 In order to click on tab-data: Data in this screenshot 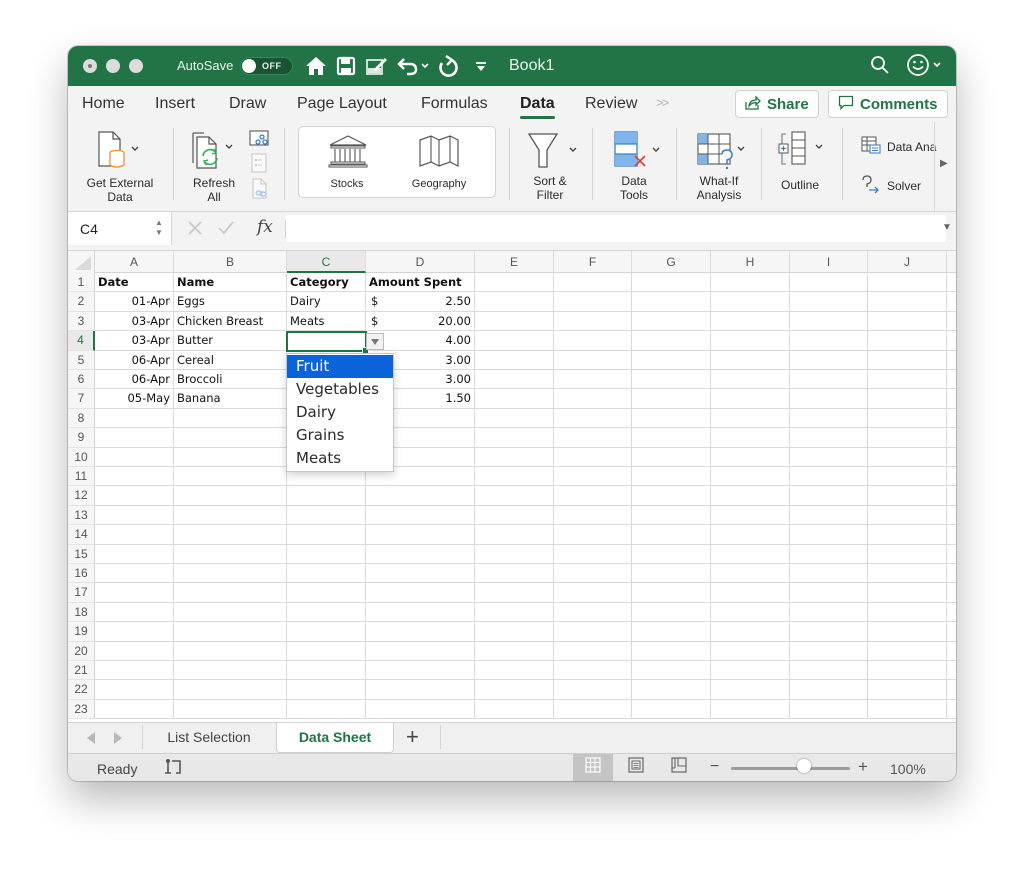, I will do `click(537, 107)`.